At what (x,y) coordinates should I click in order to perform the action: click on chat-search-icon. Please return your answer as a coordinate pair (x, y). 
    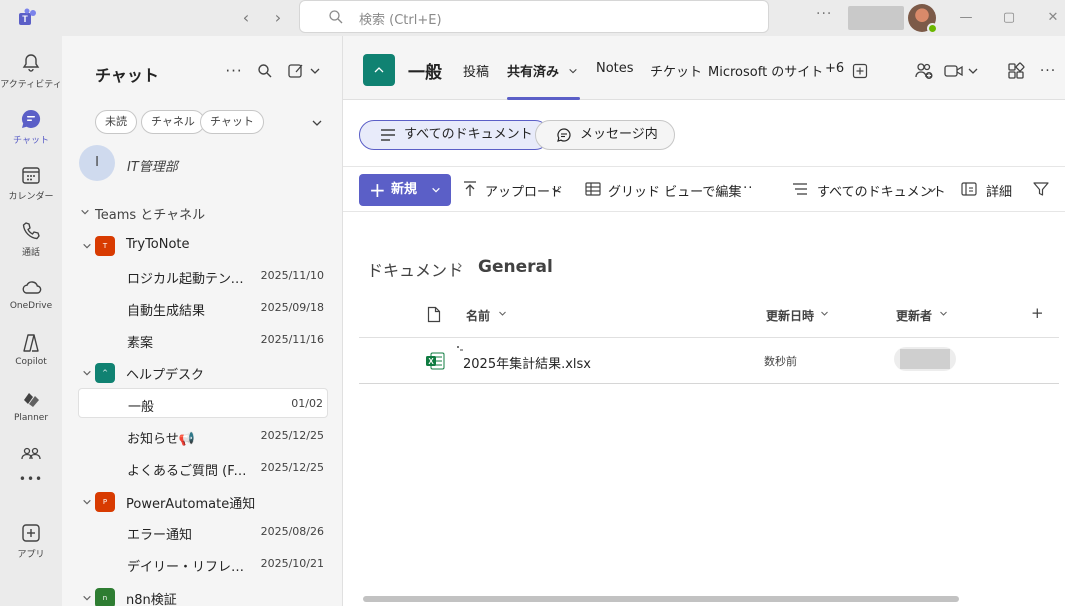
    Looking at the image, I should click on (265, 71).